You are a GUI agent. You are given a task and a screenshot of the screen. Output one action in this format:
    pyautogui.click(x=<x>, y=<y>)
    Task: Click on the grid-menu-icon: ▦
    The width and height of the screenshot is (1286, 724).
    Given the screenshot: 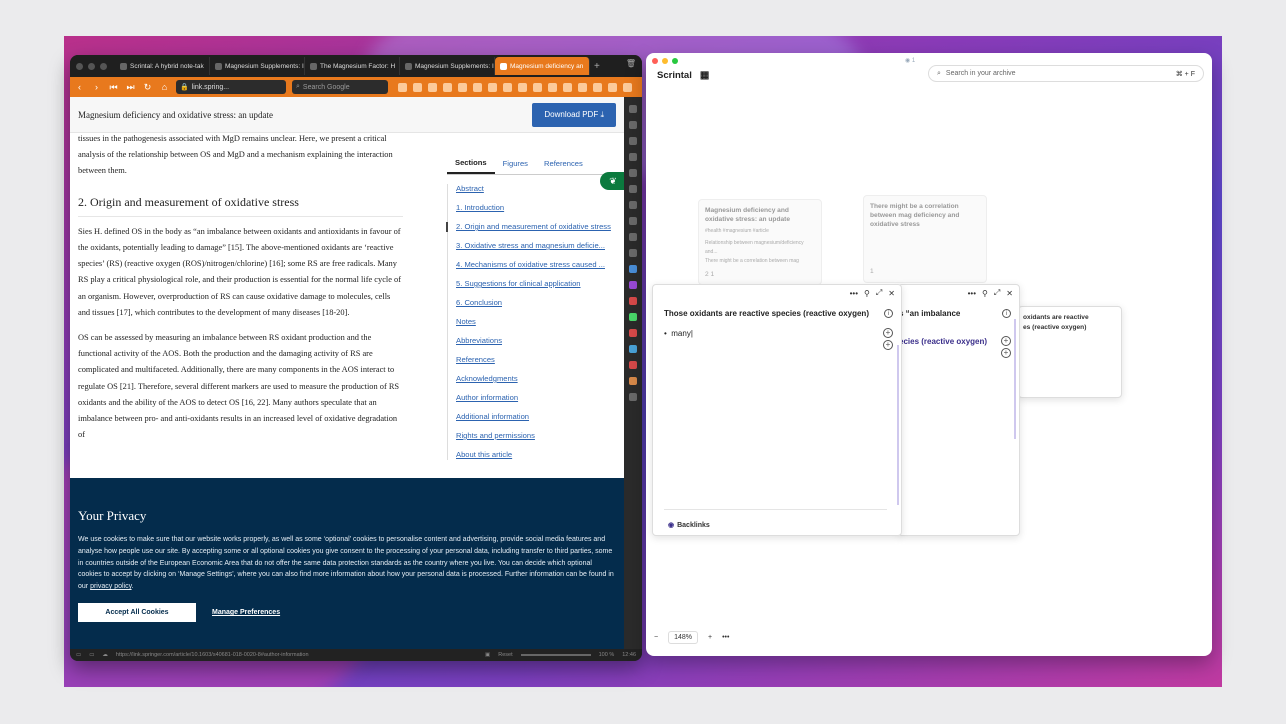 What is the action you would take?
    pyautogui.click(x=704, y=75)
    